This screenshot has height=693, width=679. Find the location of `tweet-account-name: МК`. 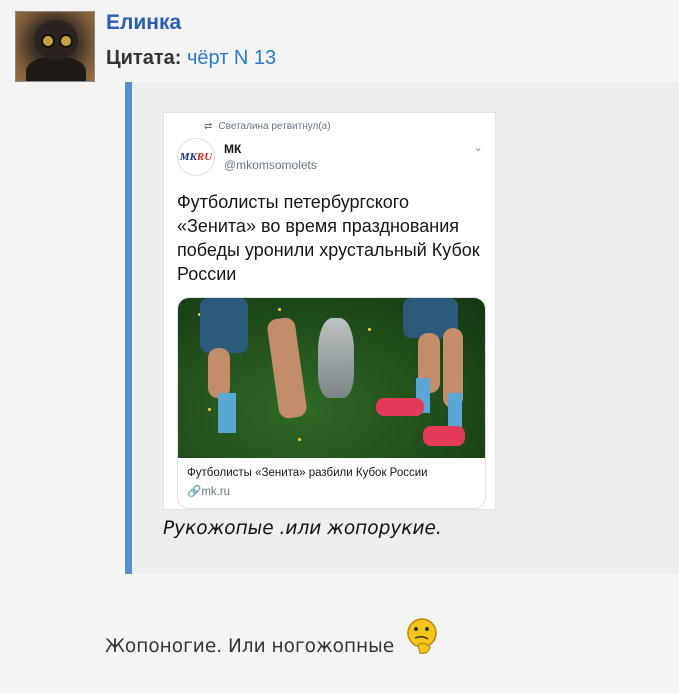

tweet-account-name: МК is located at coordinates (232, 149).